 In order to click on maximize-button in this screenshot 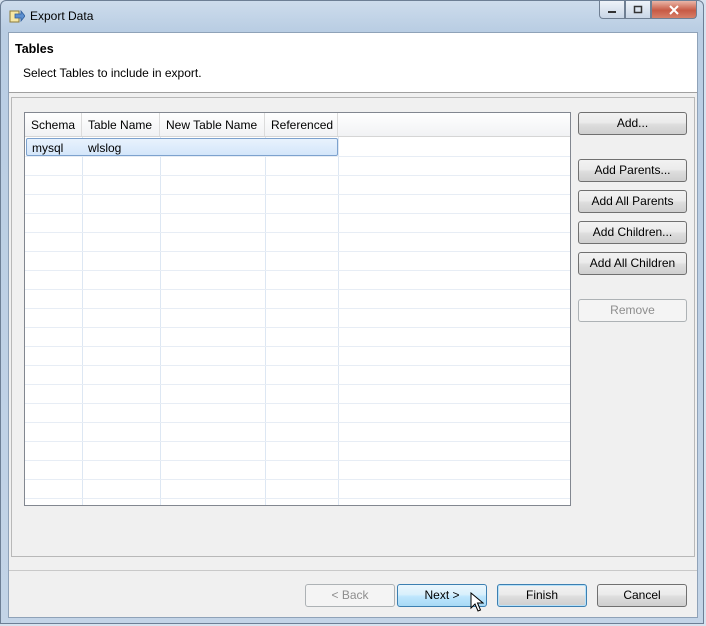, I will do `click(638, 10)`.